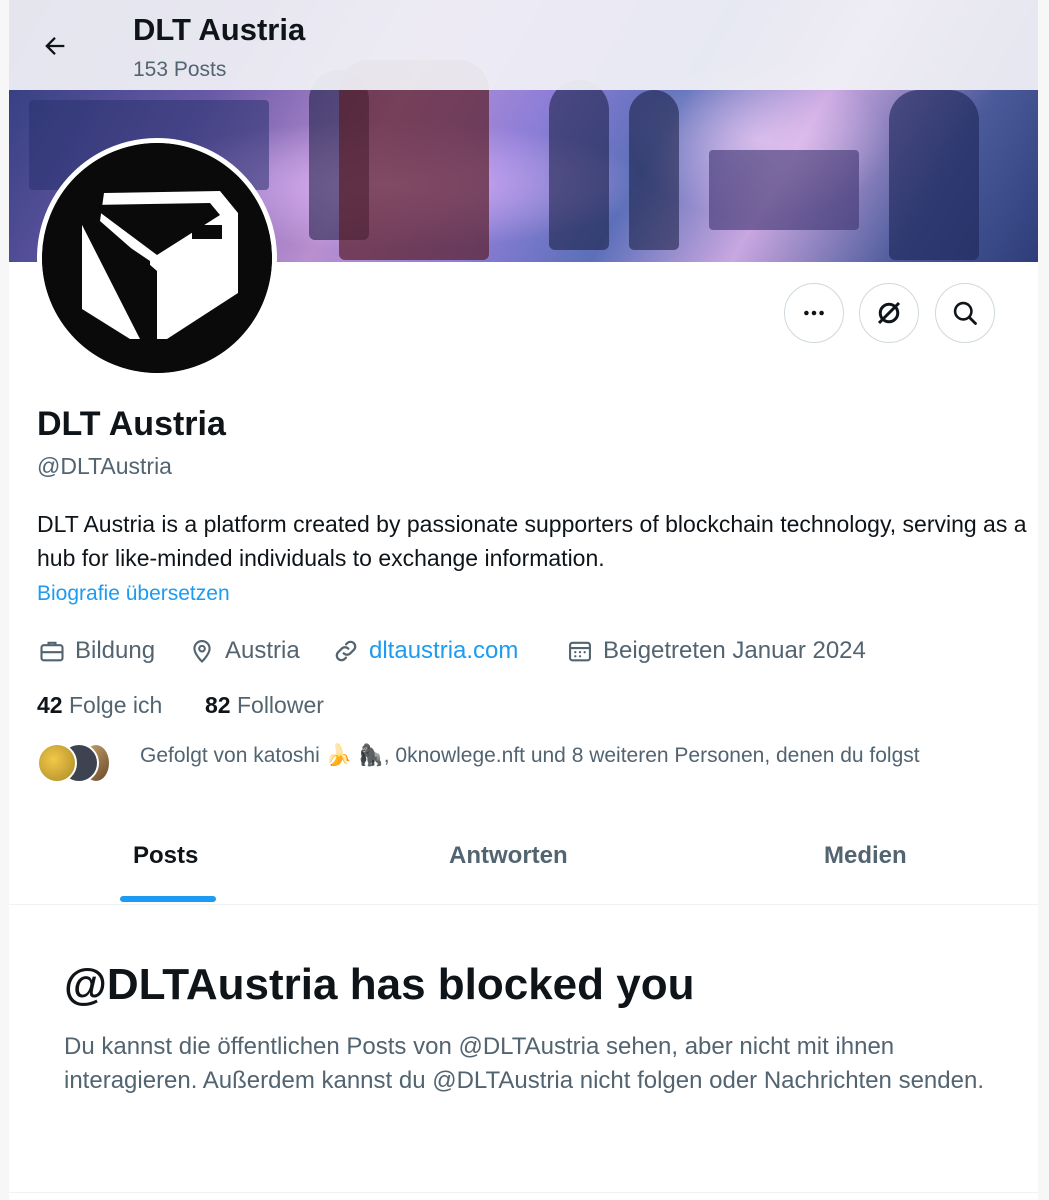 The height and width of the screenshot is (1200, 1049). Describe the element at coordinates (165, 856) in the screenshot. I see `tab-posts: Posts` at that location.